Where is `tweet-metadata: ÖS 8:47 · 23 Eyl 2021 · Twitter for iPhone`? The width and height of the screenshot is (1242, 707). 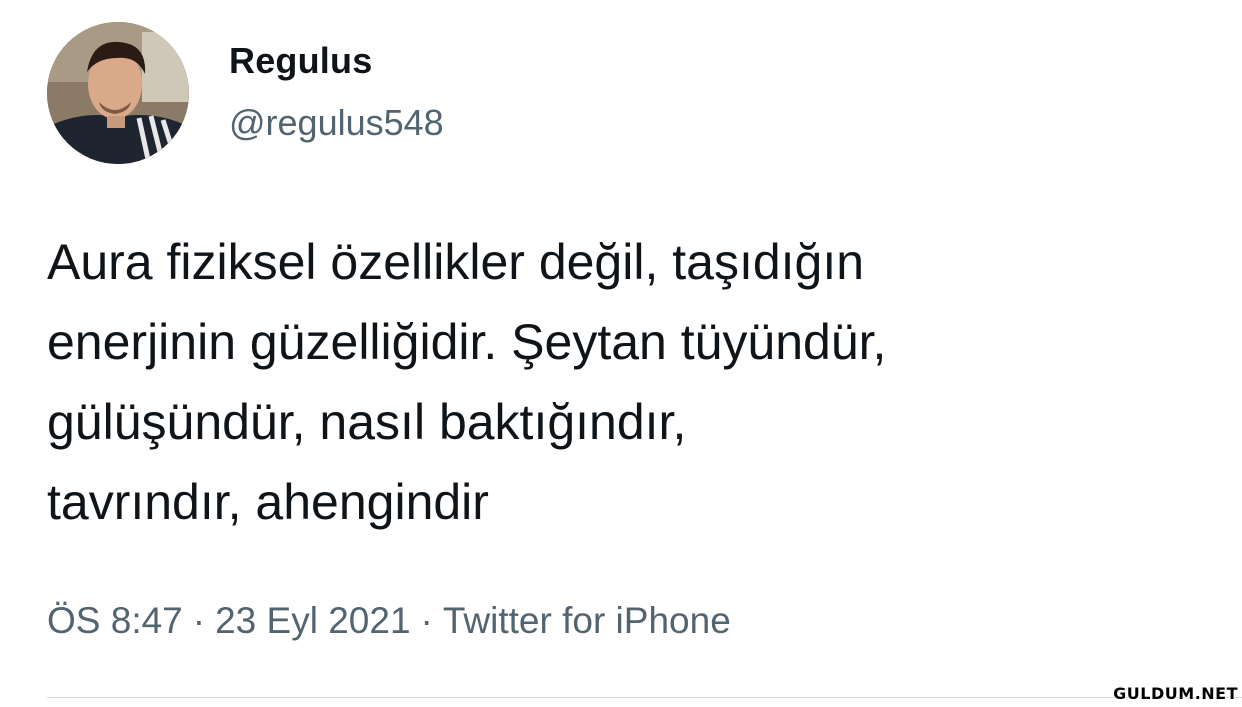 tweet-metadata: ÖS 8:47 · 23 Eyl 2021 · Twitter for iPhone is located at coordinates (389, 621).